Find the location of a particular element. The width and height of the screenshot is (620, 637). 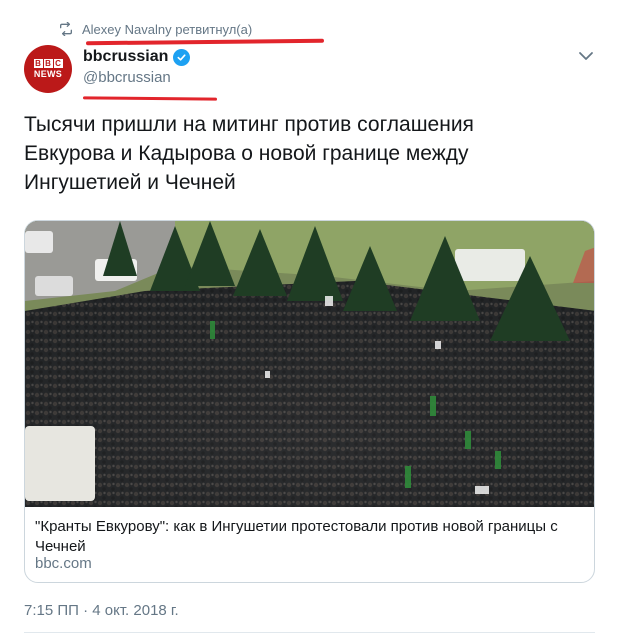

tweet-timestamp: 7:15 ПП · 4 окт. 2018 г. is located at coordinates (101, 610).